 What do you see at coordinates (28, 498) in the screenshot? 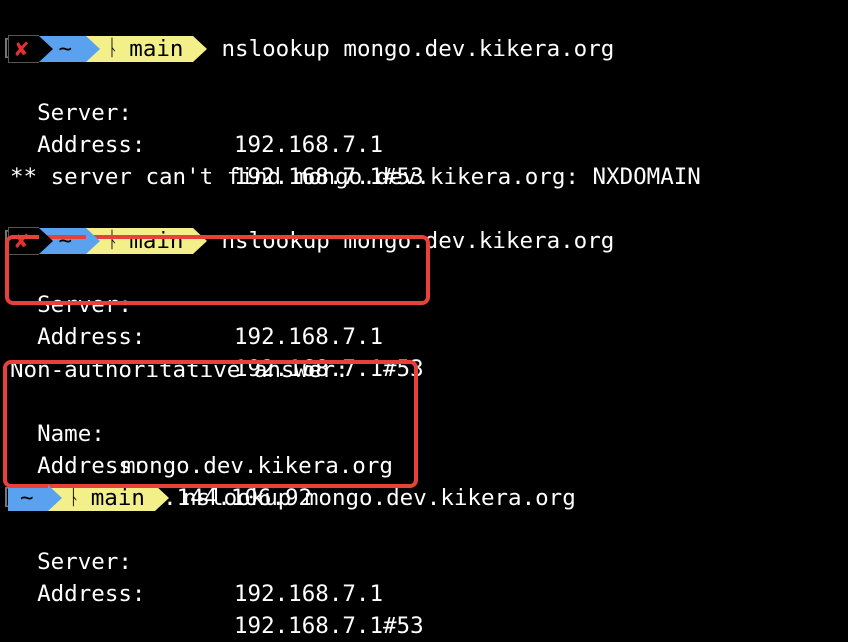
I see `prompt-directory: ~` at bounding box center [28, 498].